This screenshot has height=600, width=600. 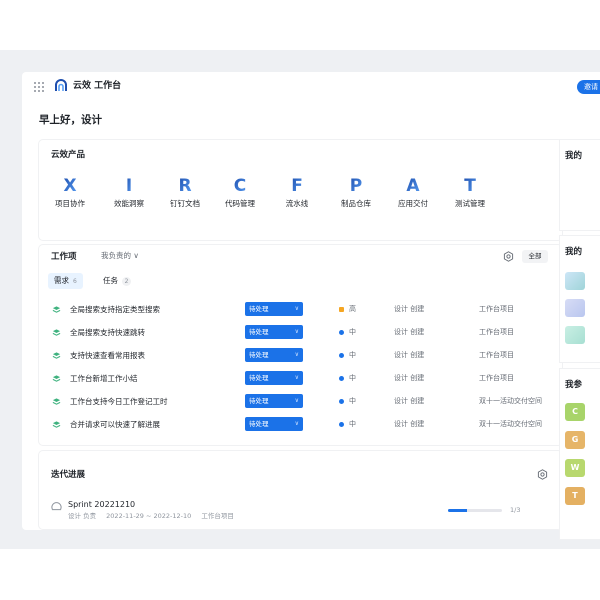 What do you see at coordinates (470, 196) in the screenshot?
I see `product-testhub: T 测试管理` at bounding box center [470, 196].